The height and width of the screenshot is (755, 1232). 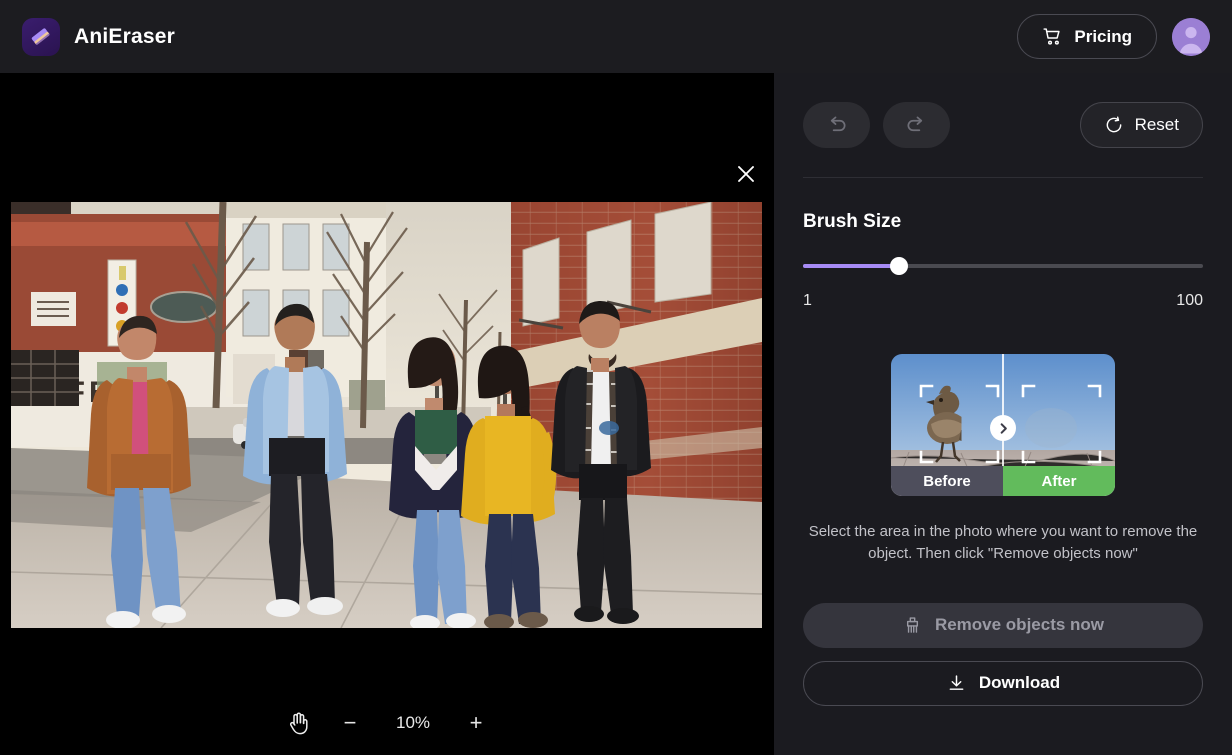 What do you see at coordinates (350, 723) in the screenshot?
I see `zoom-out-button: −` at bounding box center [350, 723].